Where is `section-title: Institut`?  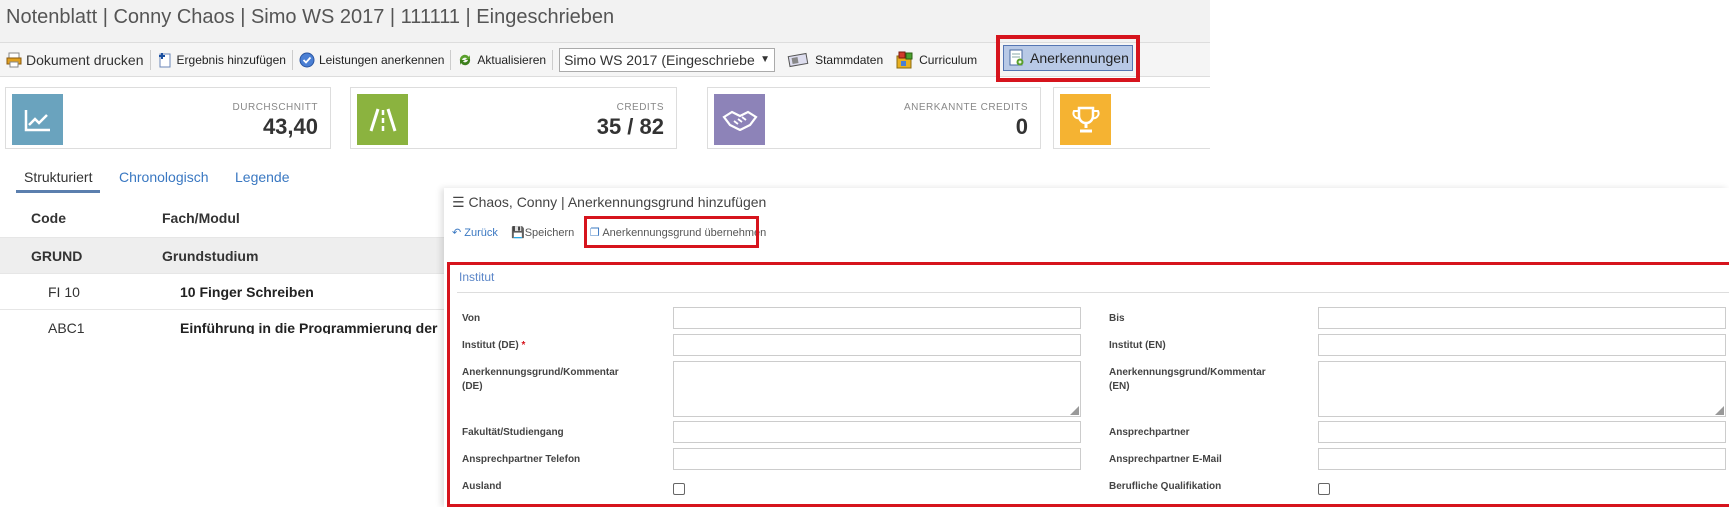 section-title: Institut is located at coordinates (477, 277).